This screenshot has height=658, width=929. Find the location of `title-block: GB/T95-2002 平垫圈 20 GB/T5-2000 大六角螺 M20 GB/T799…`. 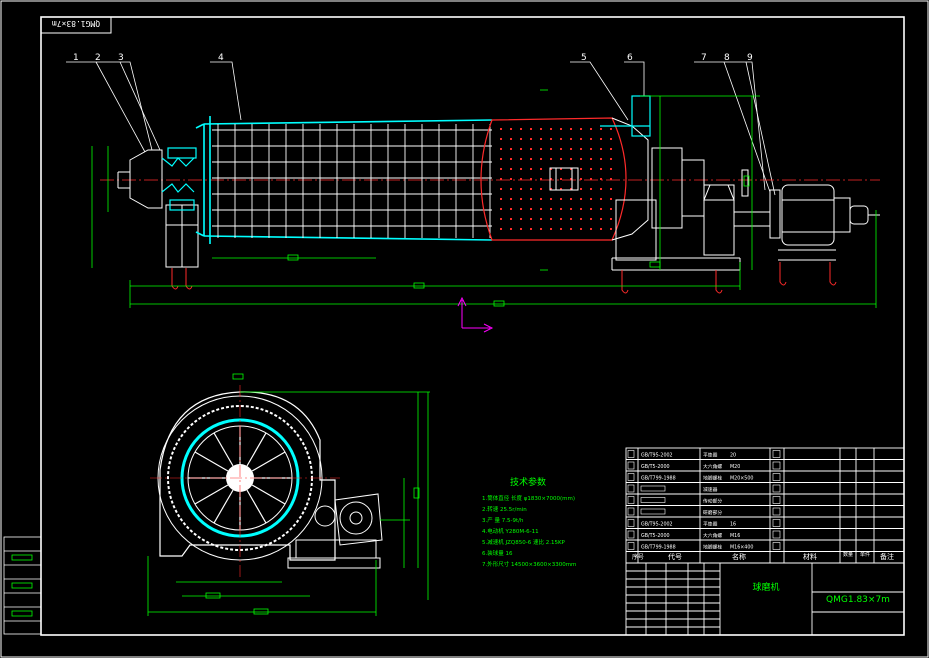

title-block: GB/T95-2002 平垫圈 20 GB/T5-2000 大六角螺 M20 GB/T799… is located at coordinates (765, 541).